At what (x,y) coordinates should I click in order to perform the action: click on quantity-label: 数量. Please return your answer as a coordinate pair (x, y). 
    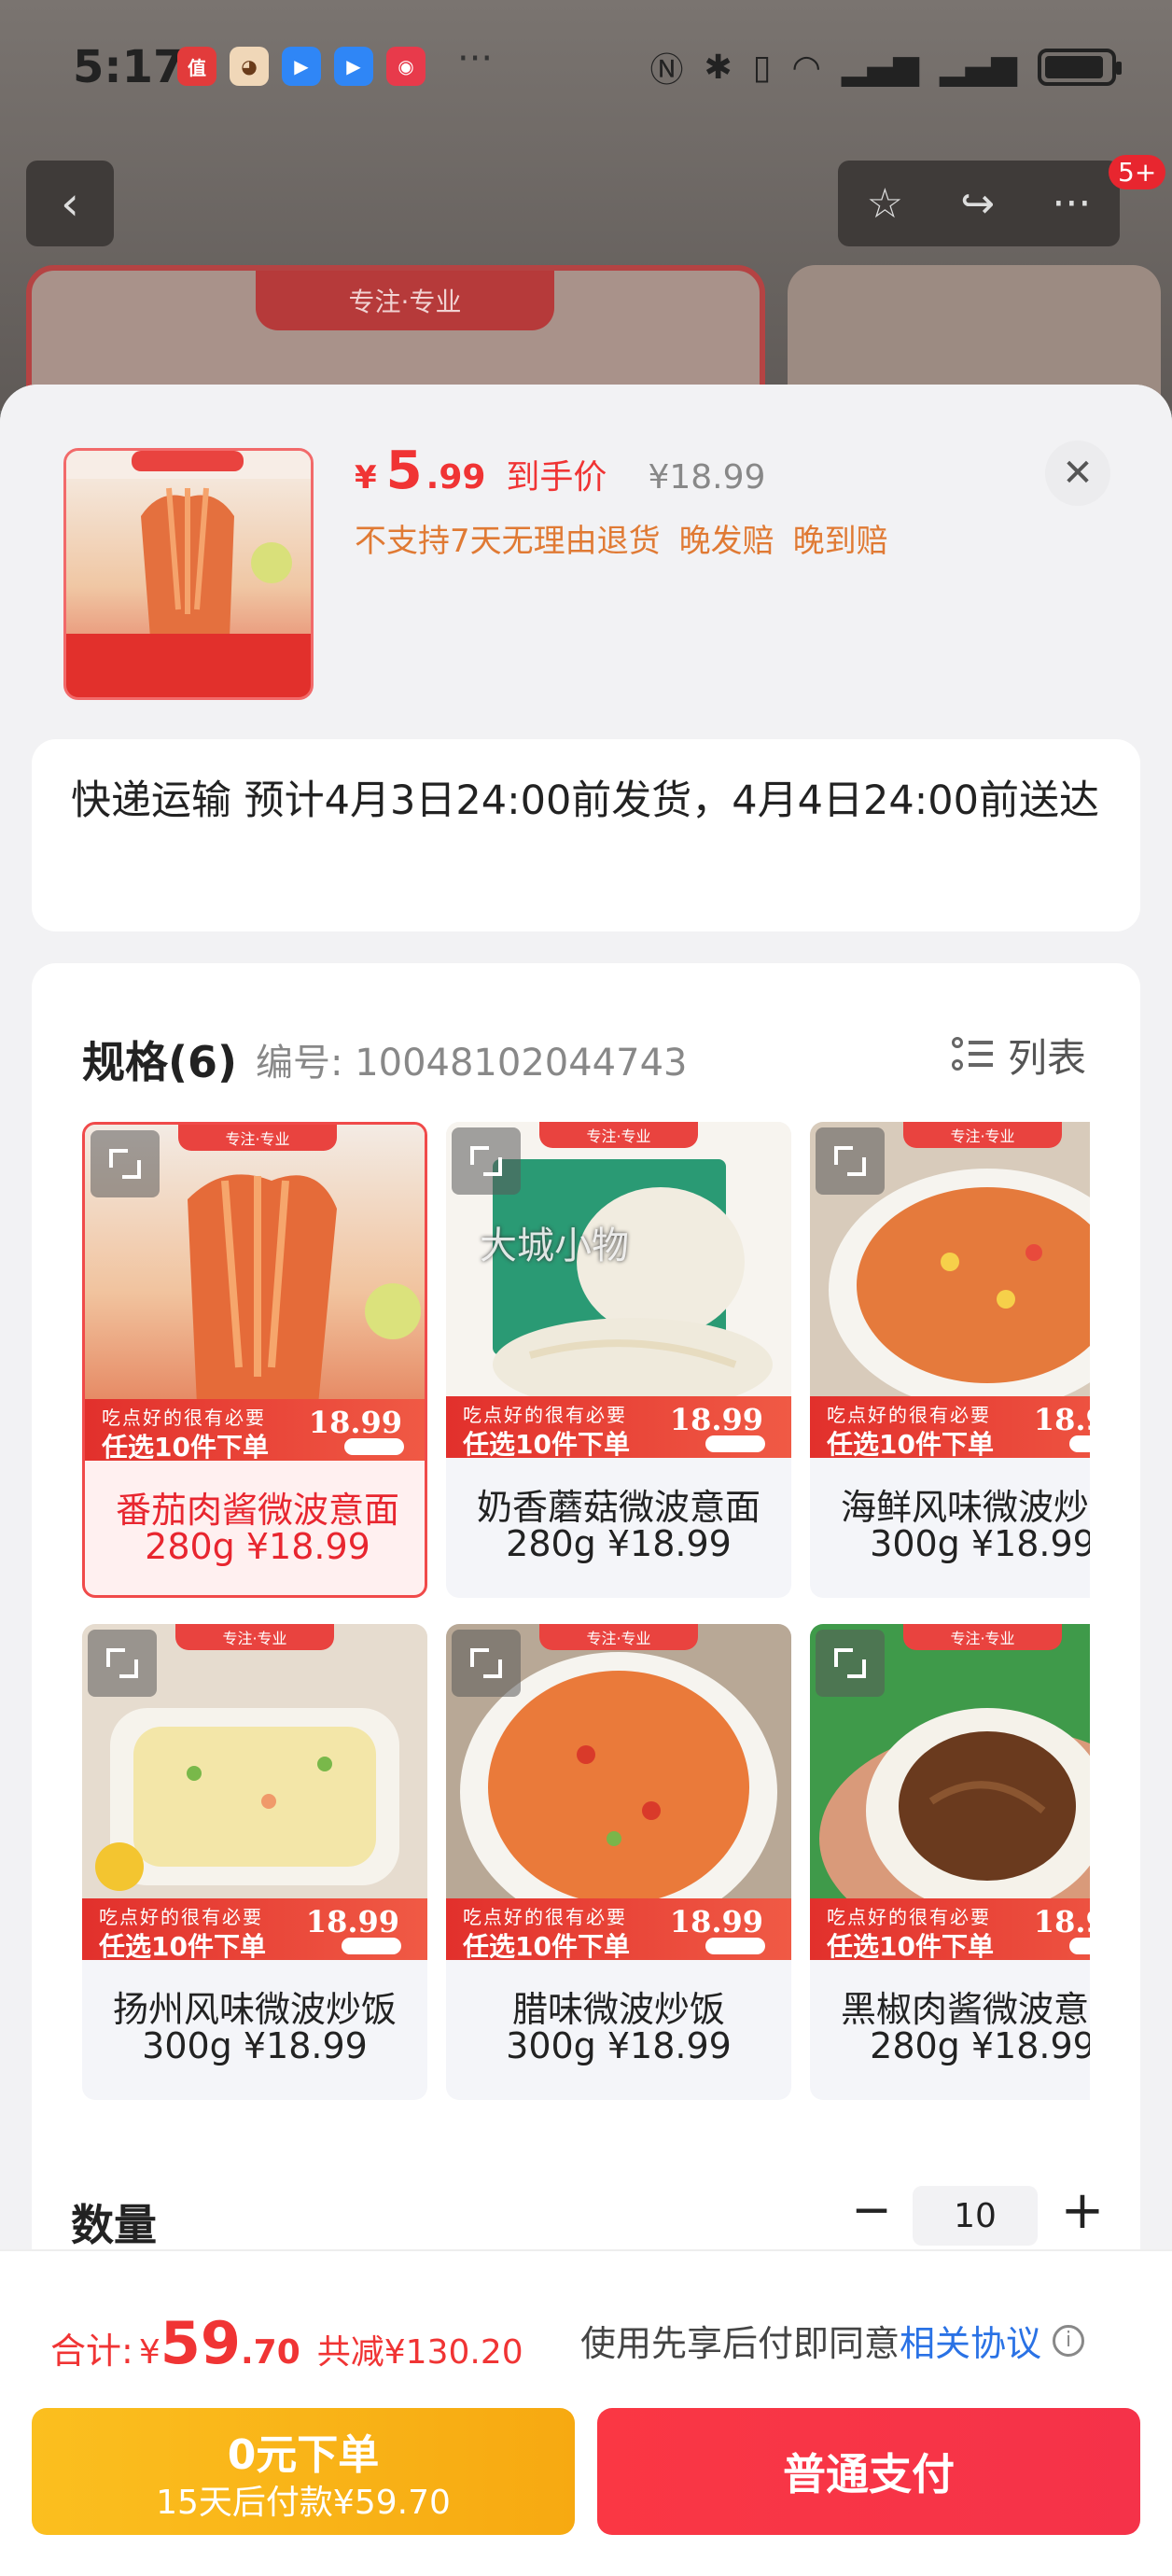
    Looking at the image, I should click on (114, 2225).